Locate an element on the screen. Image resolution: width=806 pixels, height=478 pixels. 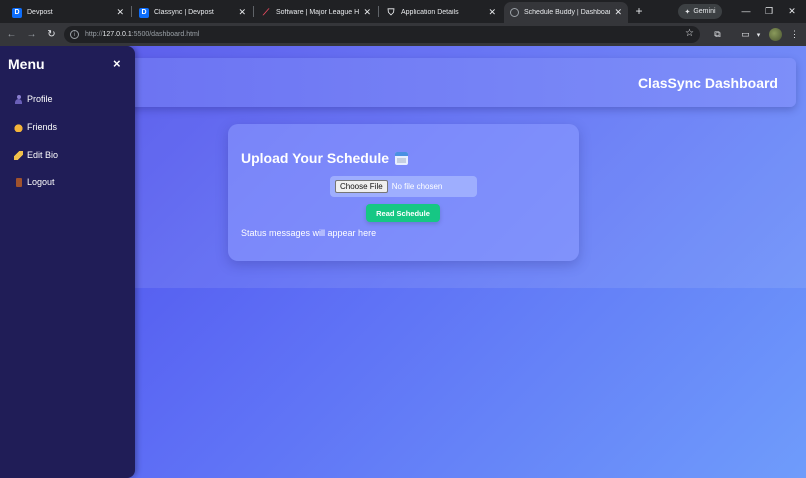
calendar-icon is located at coordinates (402, 158).